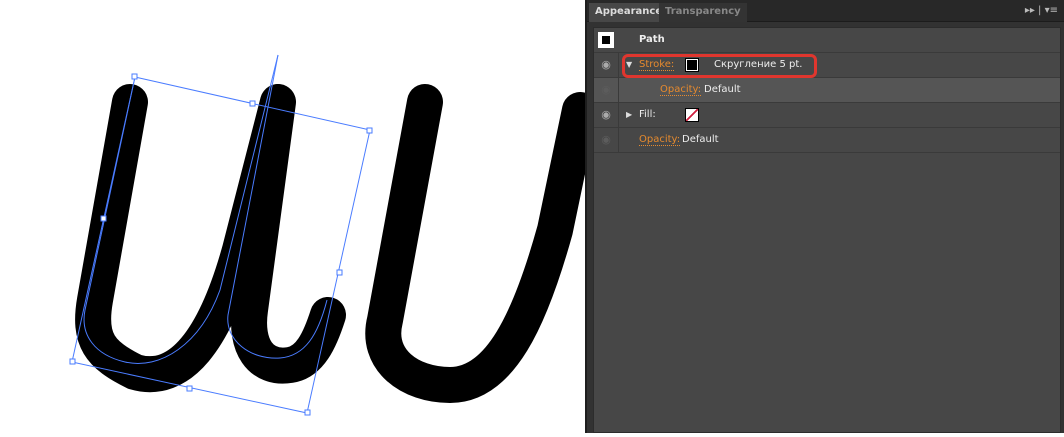 This screenshot has height=437, width=1064. I want to click on stroke-opacity-label: Opacity:, so click(681, 90).